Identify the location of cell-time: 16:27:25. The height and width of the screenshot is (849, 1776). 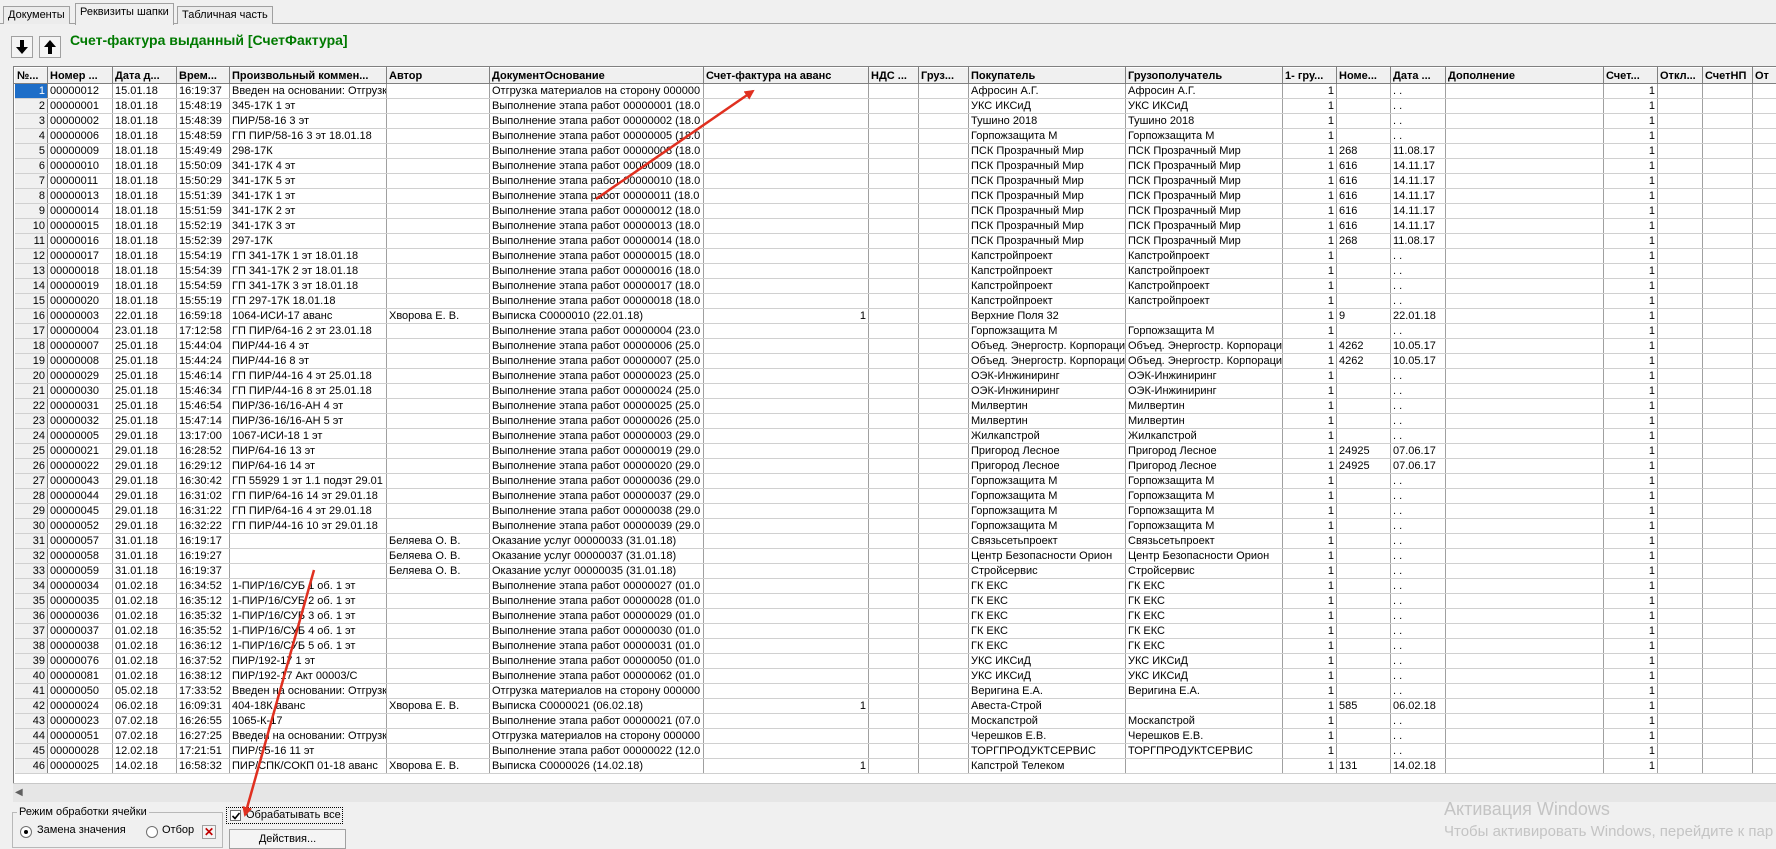
(203, 736).